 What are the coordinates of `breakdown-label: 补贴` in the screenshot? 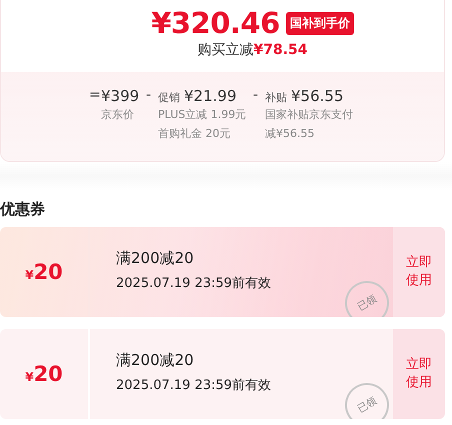 It's located at (276, 97).